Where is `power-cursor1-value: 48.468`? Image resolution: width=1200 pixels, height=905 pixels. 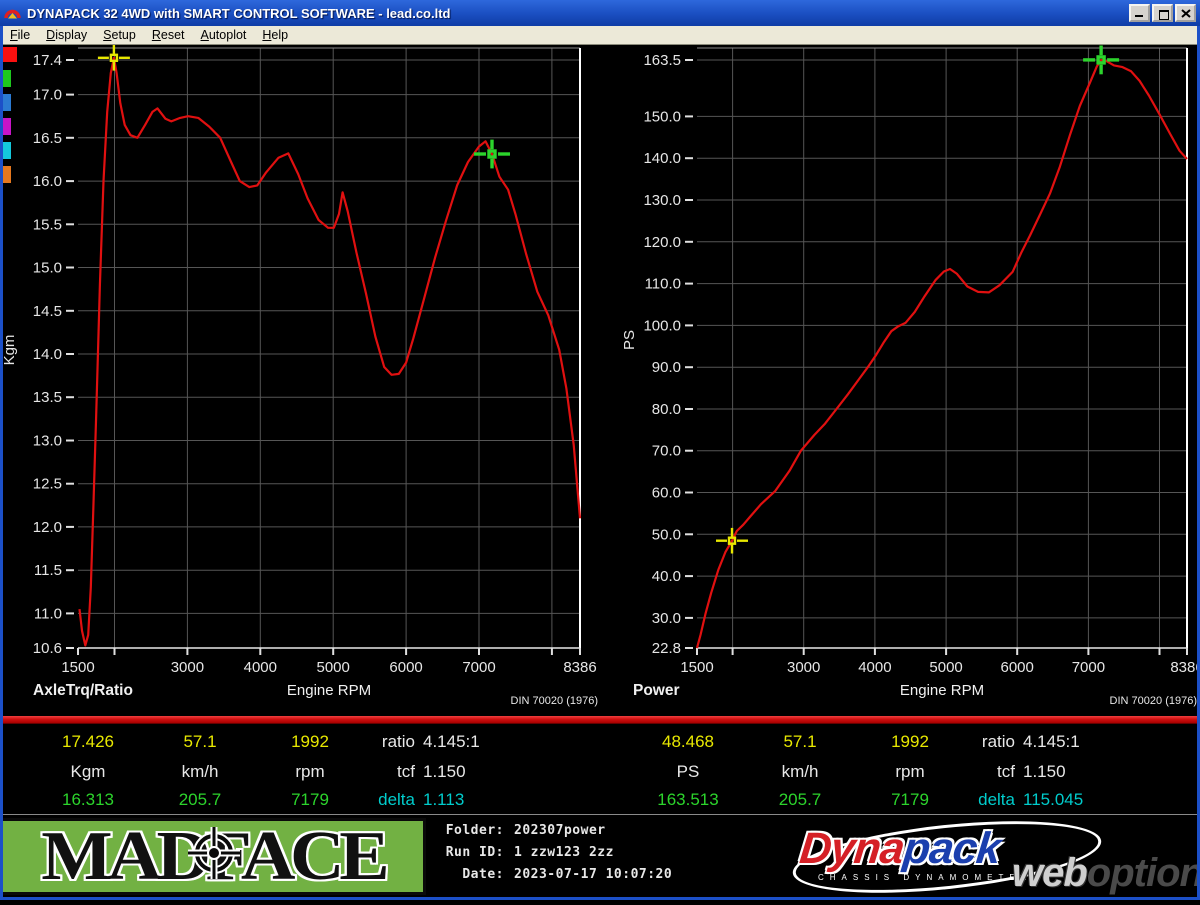 power-cursor1-value: 48.468 is located at coordinates (688, 741).